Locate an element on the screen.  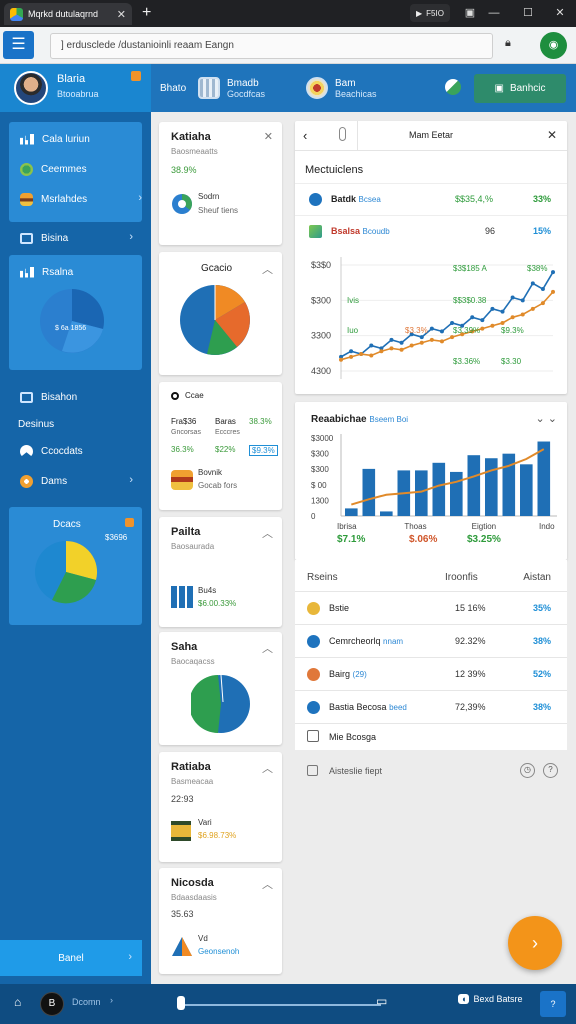
bar is located at coordinates (474, 485).